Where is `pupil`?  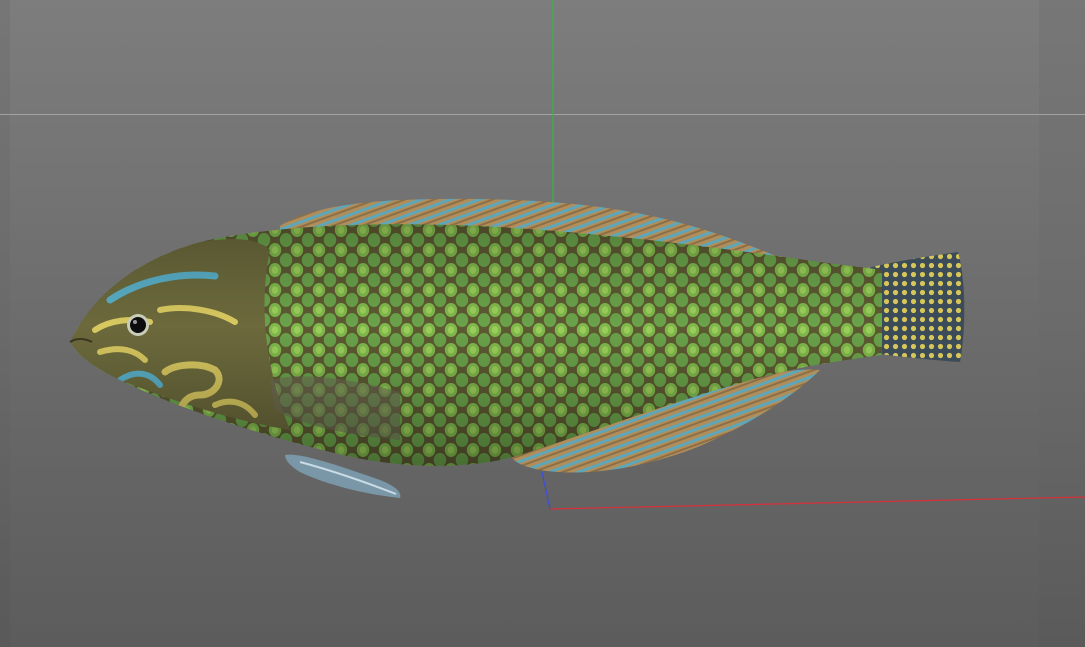
pupil is located at coordinates (138, 325).